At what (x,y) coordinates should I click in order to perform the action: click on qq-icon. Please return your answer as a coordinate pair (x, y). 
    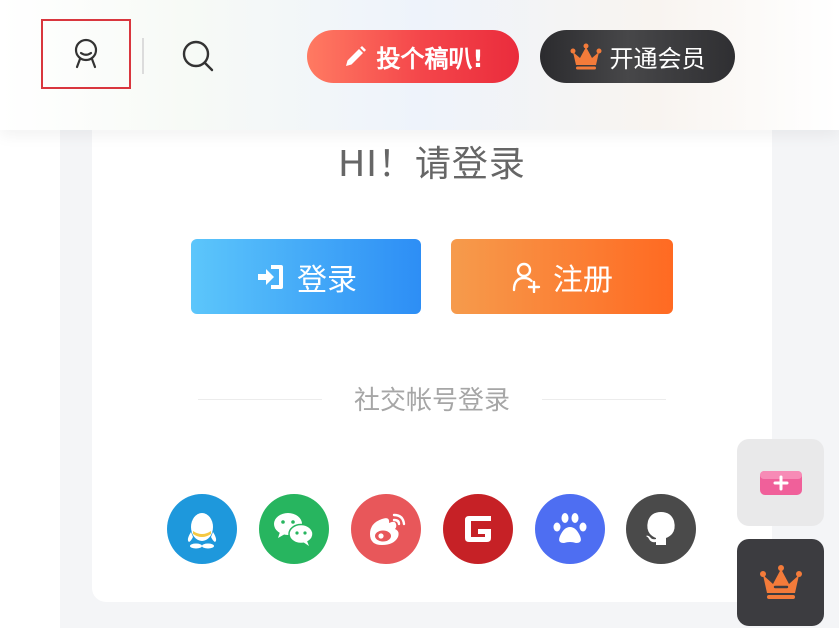
    Looking at the image, I should click on (202, 531).